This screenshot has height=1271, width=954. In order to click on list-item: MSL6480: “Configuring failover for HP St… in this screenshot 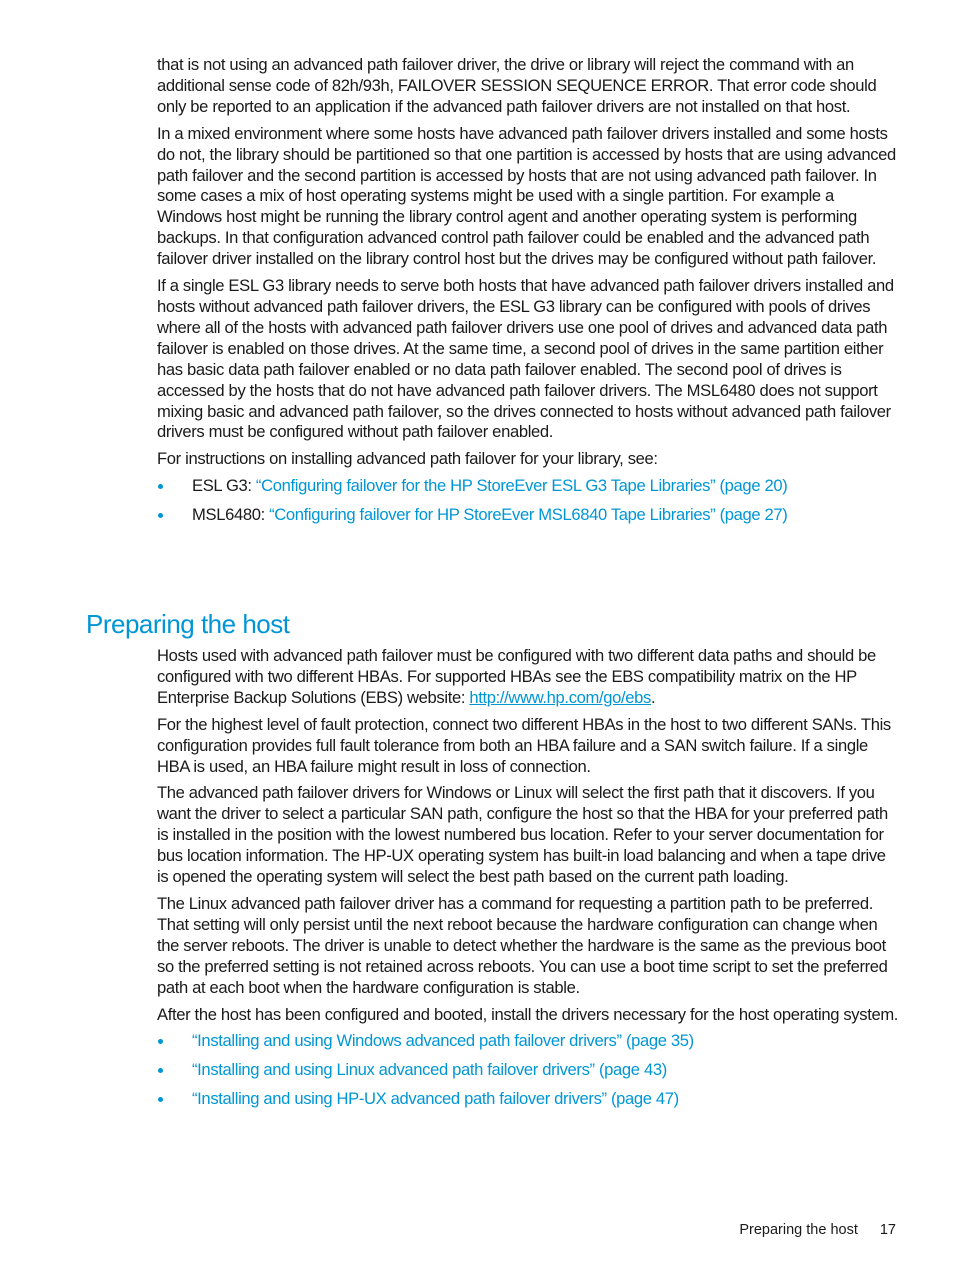, I will do `click(528, 515)`.